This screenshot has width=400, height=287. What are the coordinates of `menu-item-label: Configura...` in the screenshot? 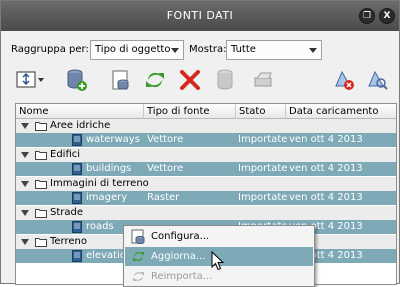 It's located at (180, 236).